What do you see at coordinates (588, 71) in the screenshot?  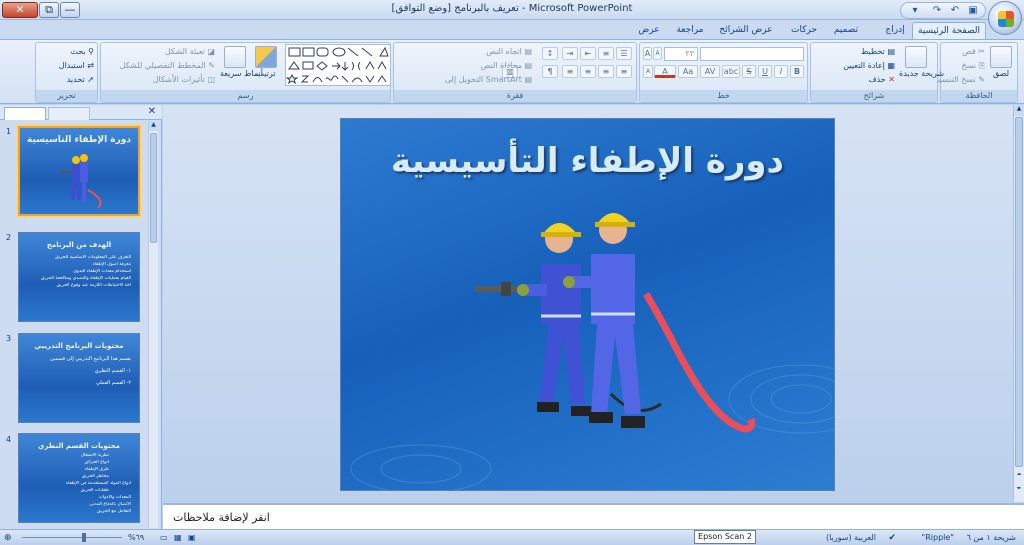 I see `align-left-button: ≡` at bounding box center [588, 71].